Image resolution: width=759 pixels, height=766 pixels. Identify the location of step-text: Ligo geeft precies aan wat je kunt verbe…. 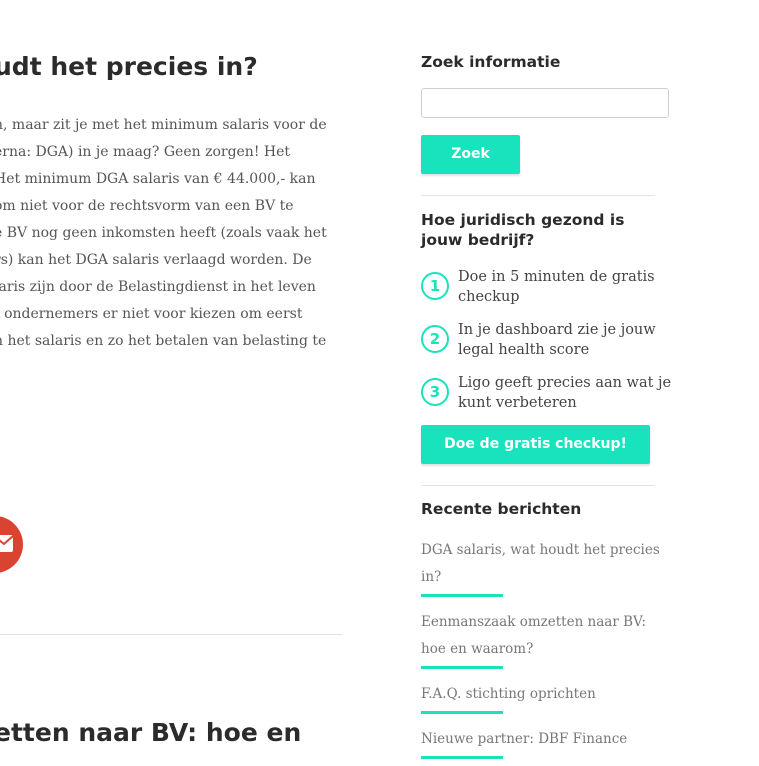
(565, 393).